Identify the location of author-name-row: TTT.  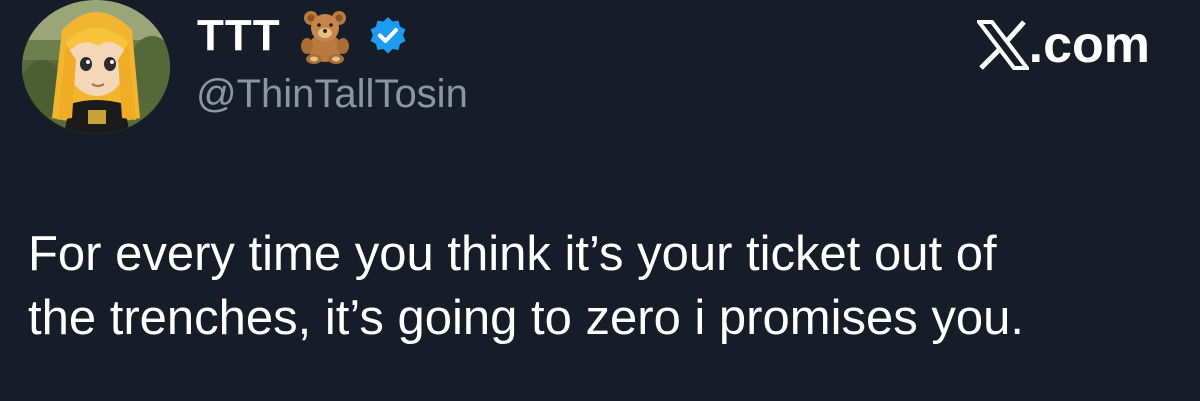
(303, 36).